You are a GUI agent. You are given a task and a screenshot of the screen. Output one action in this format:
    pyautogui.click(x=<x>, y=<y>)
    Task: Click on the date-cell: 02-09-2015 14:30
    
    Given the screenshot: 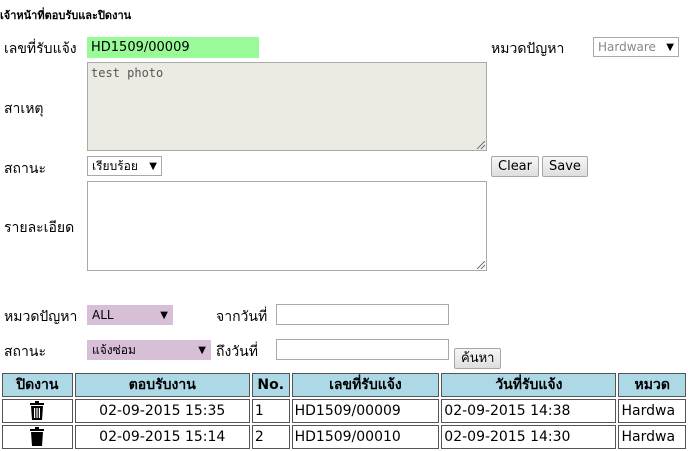 What is the action you would take?
    pyautogui.click(x=529, y=437)
    